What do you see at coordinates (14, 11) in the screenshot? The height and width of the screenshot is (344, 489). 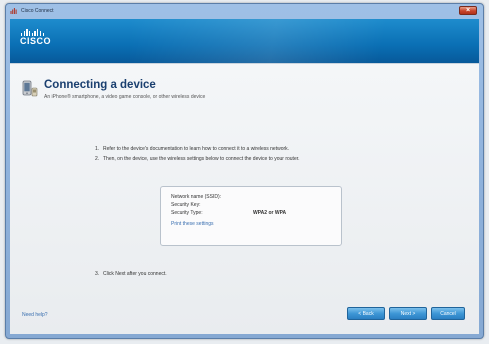 I see `app-icon` at bounding box center [14, 11].